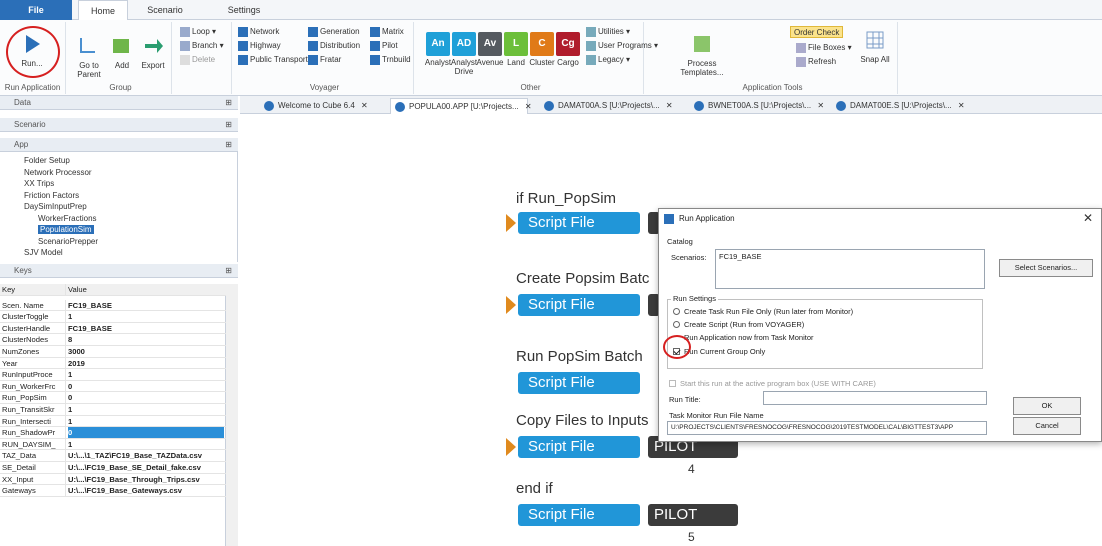 The image size is (1102, 546). I want to click on tab-file: File, so click(36, 10).